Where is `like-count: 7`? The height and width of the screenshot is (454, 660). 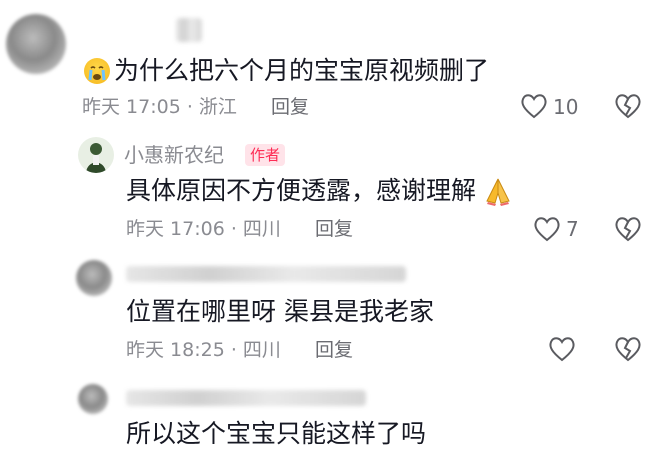
like-count: 7 is located at coordinates (572, 229).